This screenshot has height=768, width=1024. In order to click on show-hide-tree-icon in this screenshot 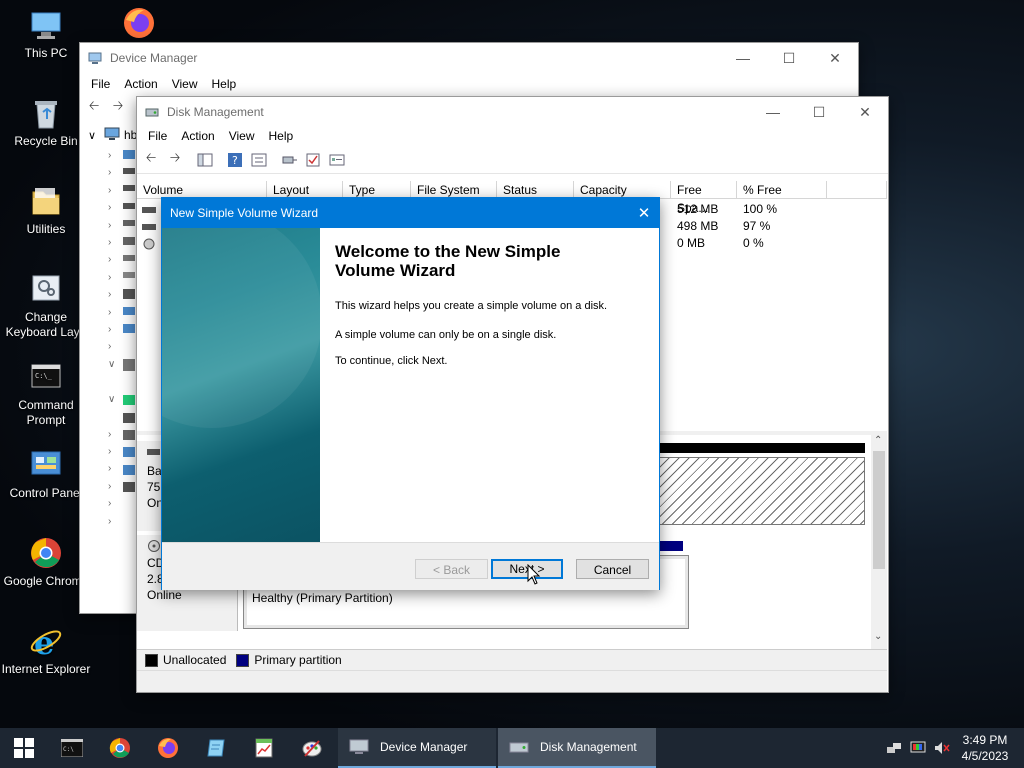, I will do `click(205, 160)`.